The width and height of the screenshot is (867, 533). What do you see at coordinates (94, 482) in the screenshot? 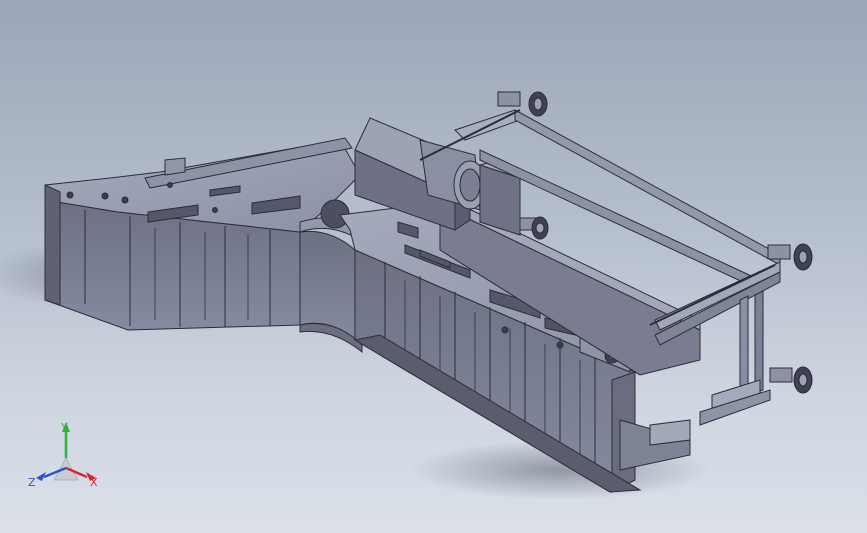
I see `x-axis-label: X` at bounding box center [94, 482].